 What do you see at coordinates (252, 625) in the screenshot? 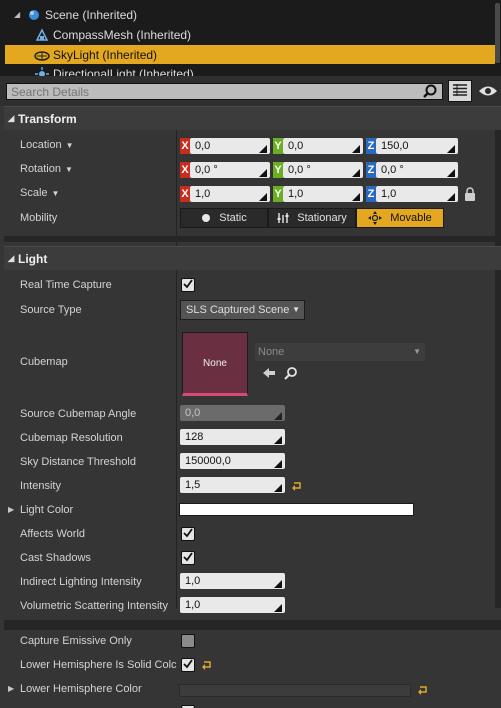
I see `advanced-separator` at bounding box center [252, 625].